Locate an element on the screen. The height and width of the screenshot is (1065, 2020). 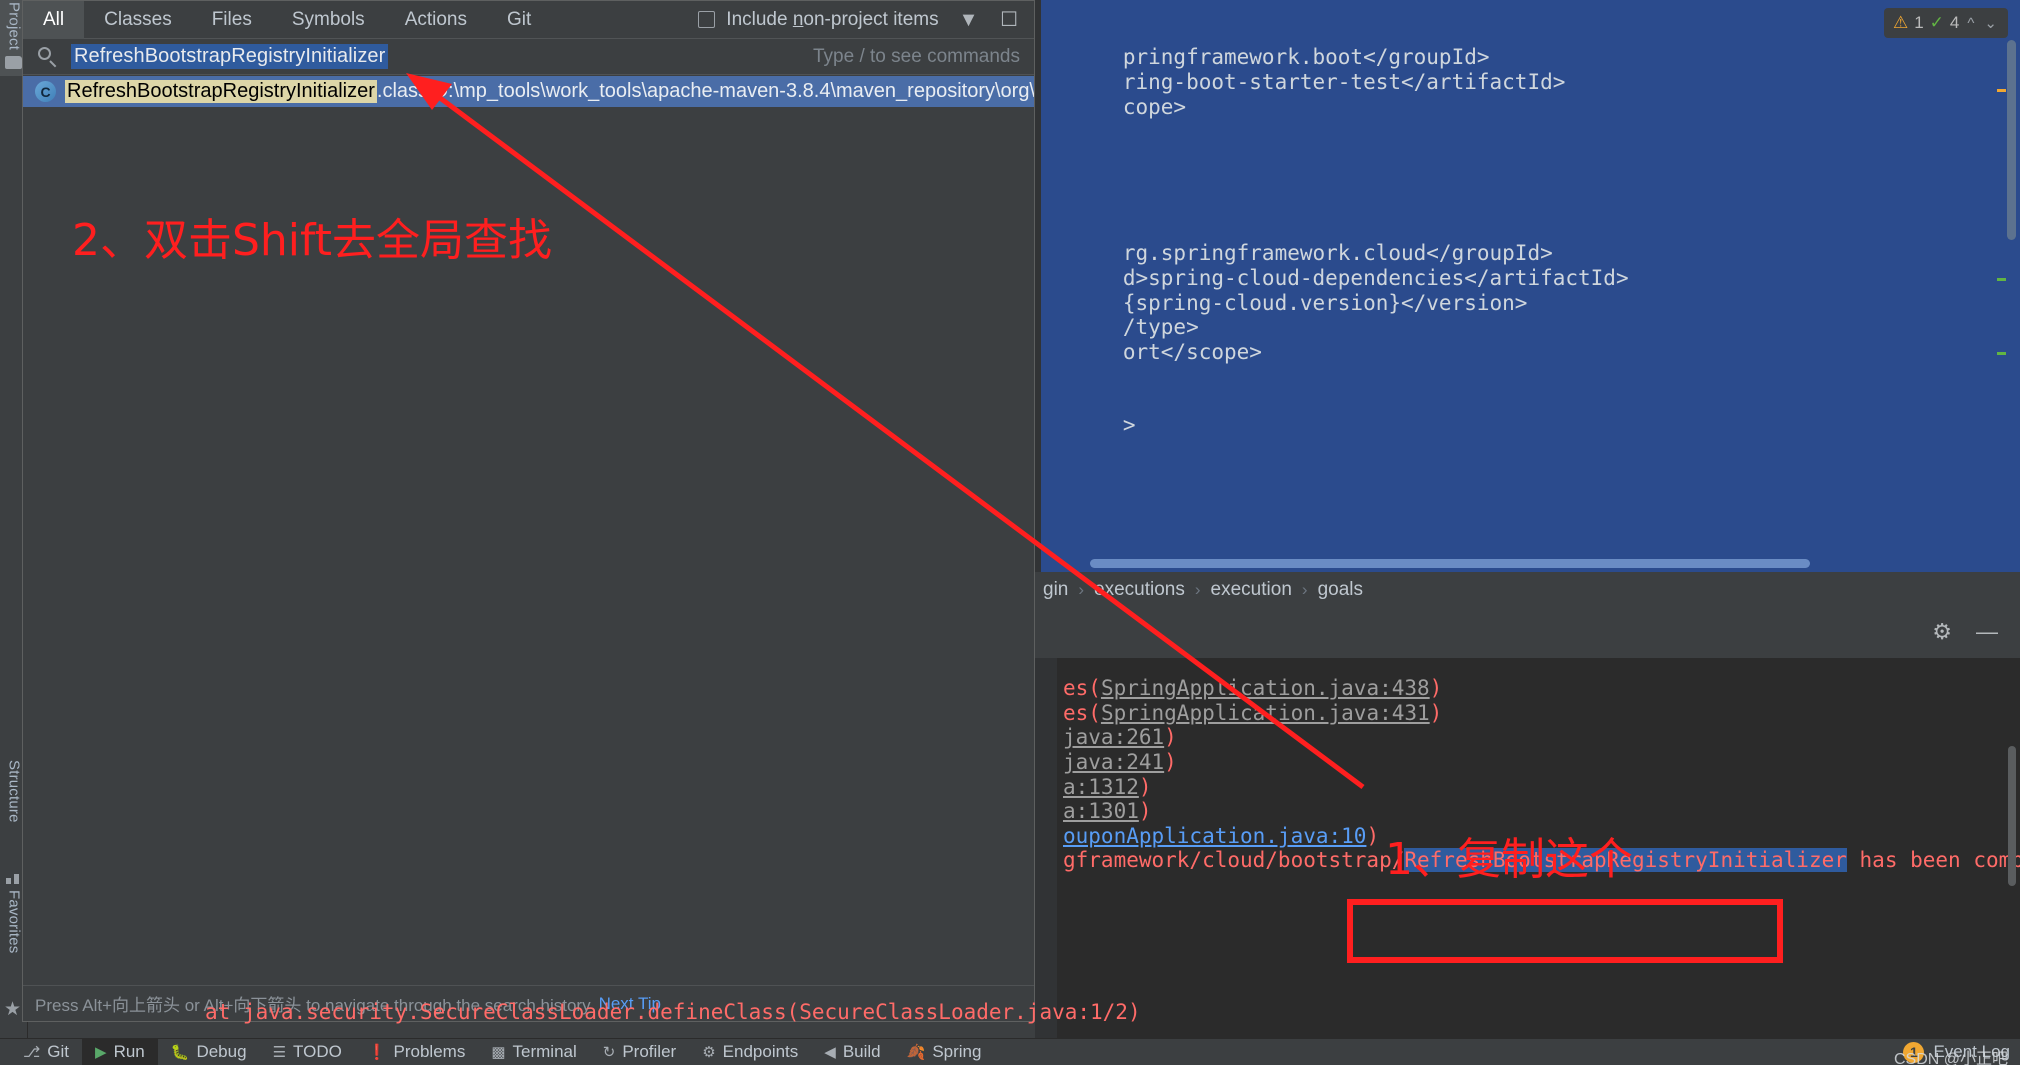
code-line: > is located at coordinates (1129, 425).